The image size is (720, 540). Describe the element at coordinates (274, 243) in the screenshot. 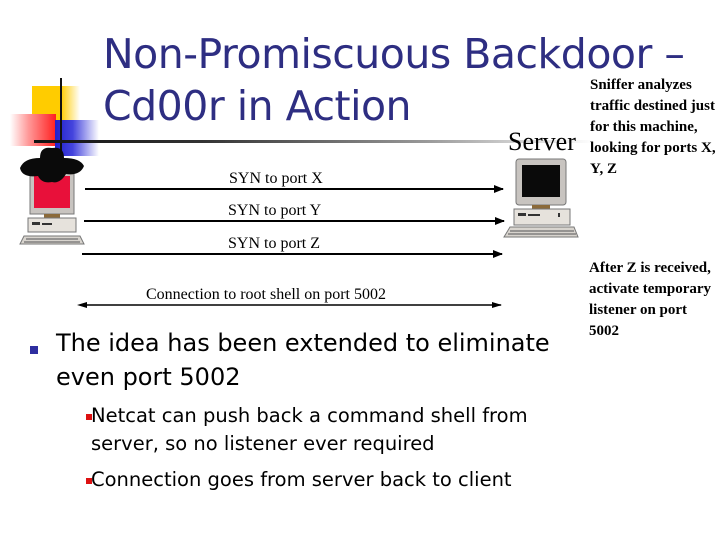

I see `arrow-label-syn-z: SYN to port Z` at that location.